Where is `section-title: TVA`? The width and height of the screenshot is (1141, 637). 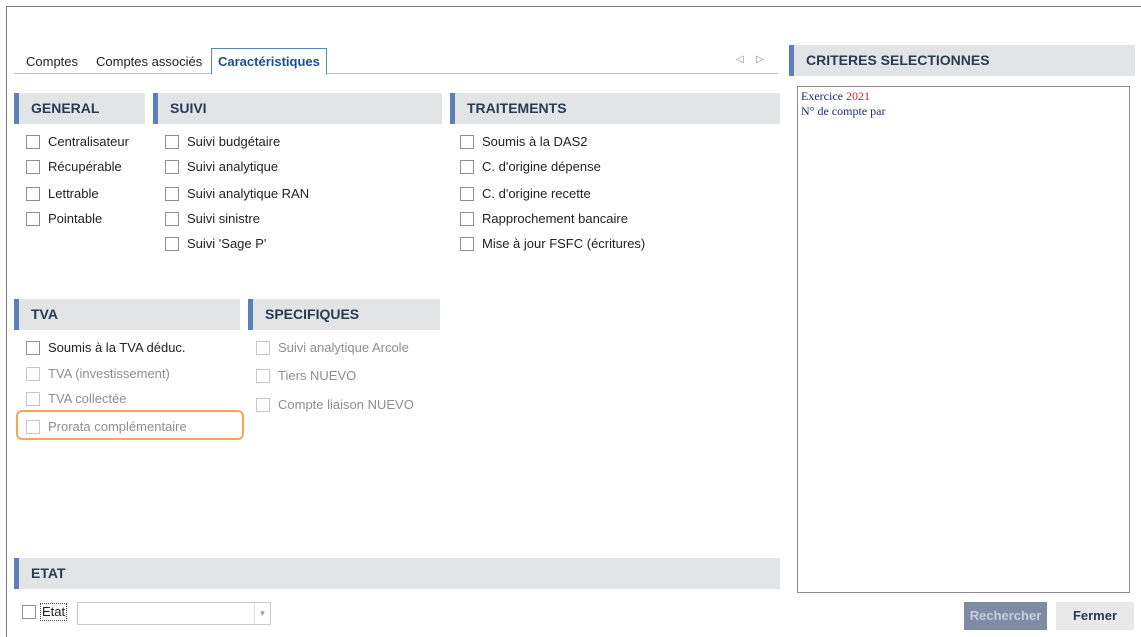
section-title: TVA is located at coordinates (44, 314).